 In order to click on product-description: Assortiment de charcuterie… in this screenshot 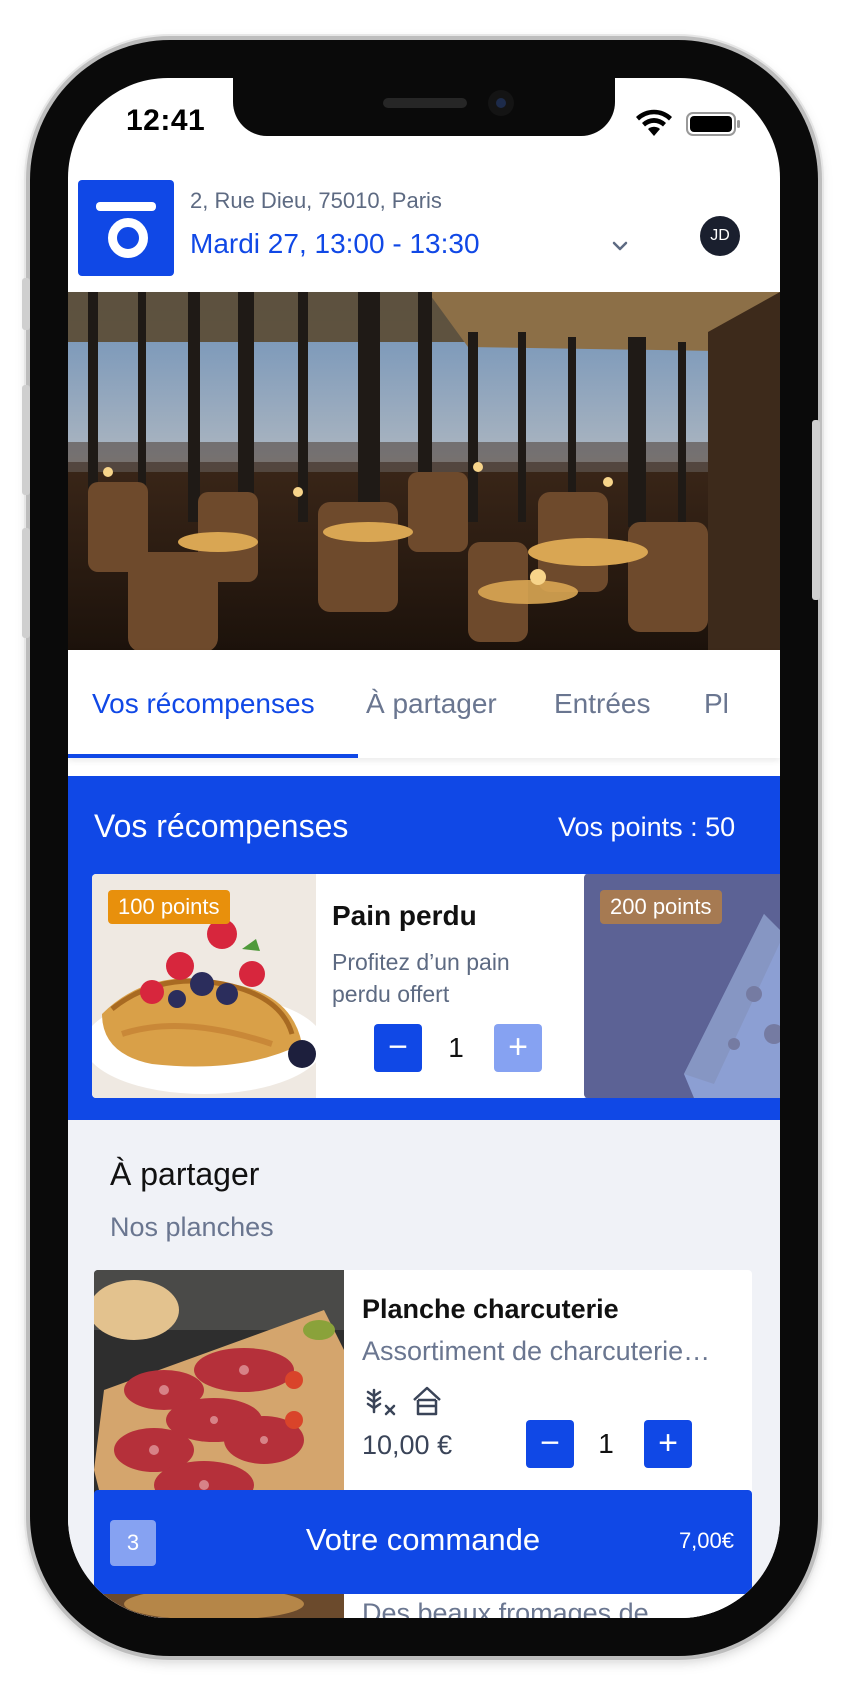, I will do `click(536, 1351)`.